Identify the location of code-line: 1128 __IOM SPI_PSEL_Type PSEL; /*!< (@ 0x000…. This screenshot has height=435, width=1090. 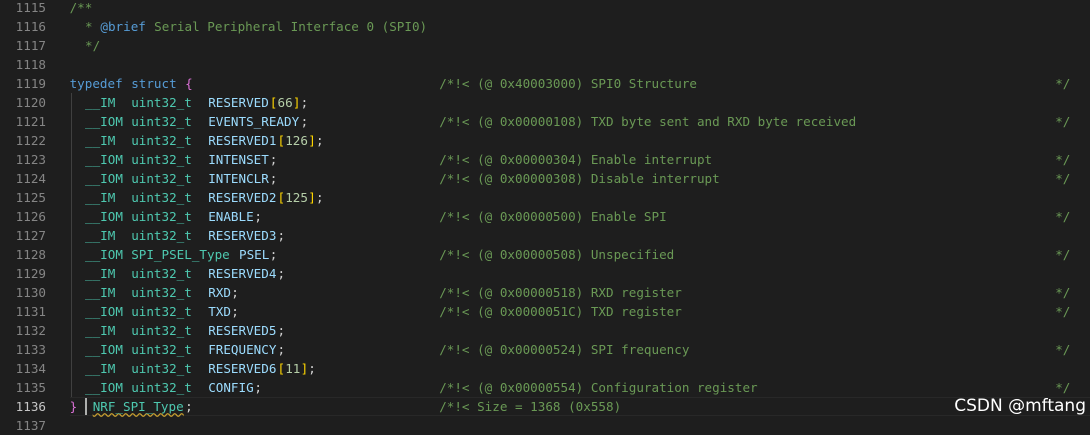
(545, 254).